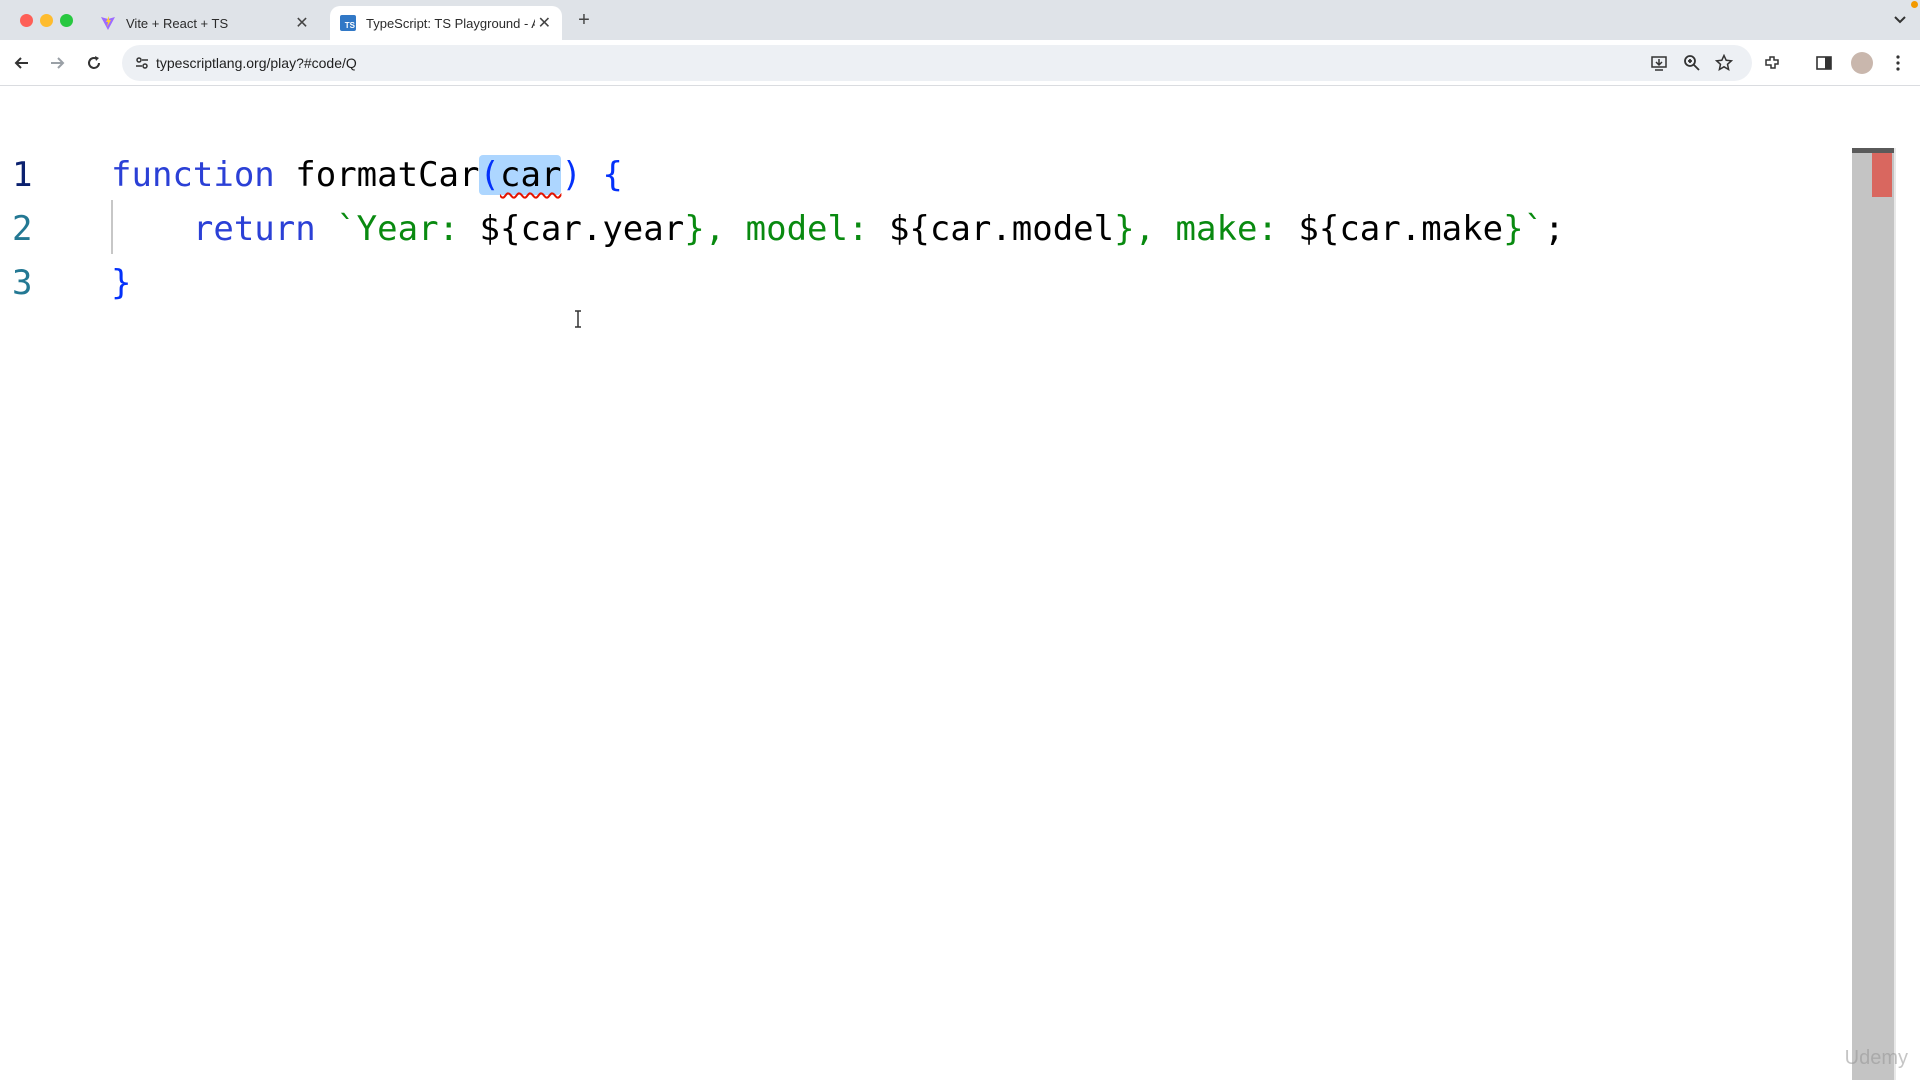 The image size is (1920, 1080). Describe the element at coordinates (254, 229) in the screenshot. I see `keyword-return: return` at that location.